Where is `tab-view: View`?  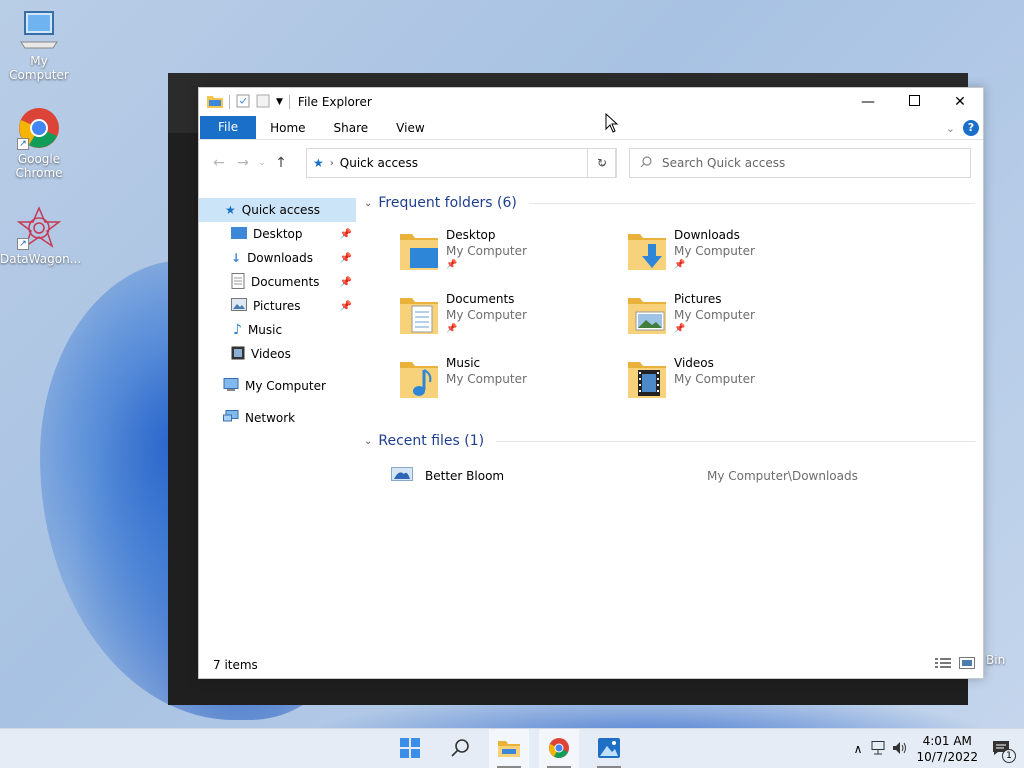
tab-view: View is located at coordinates (410, 128).